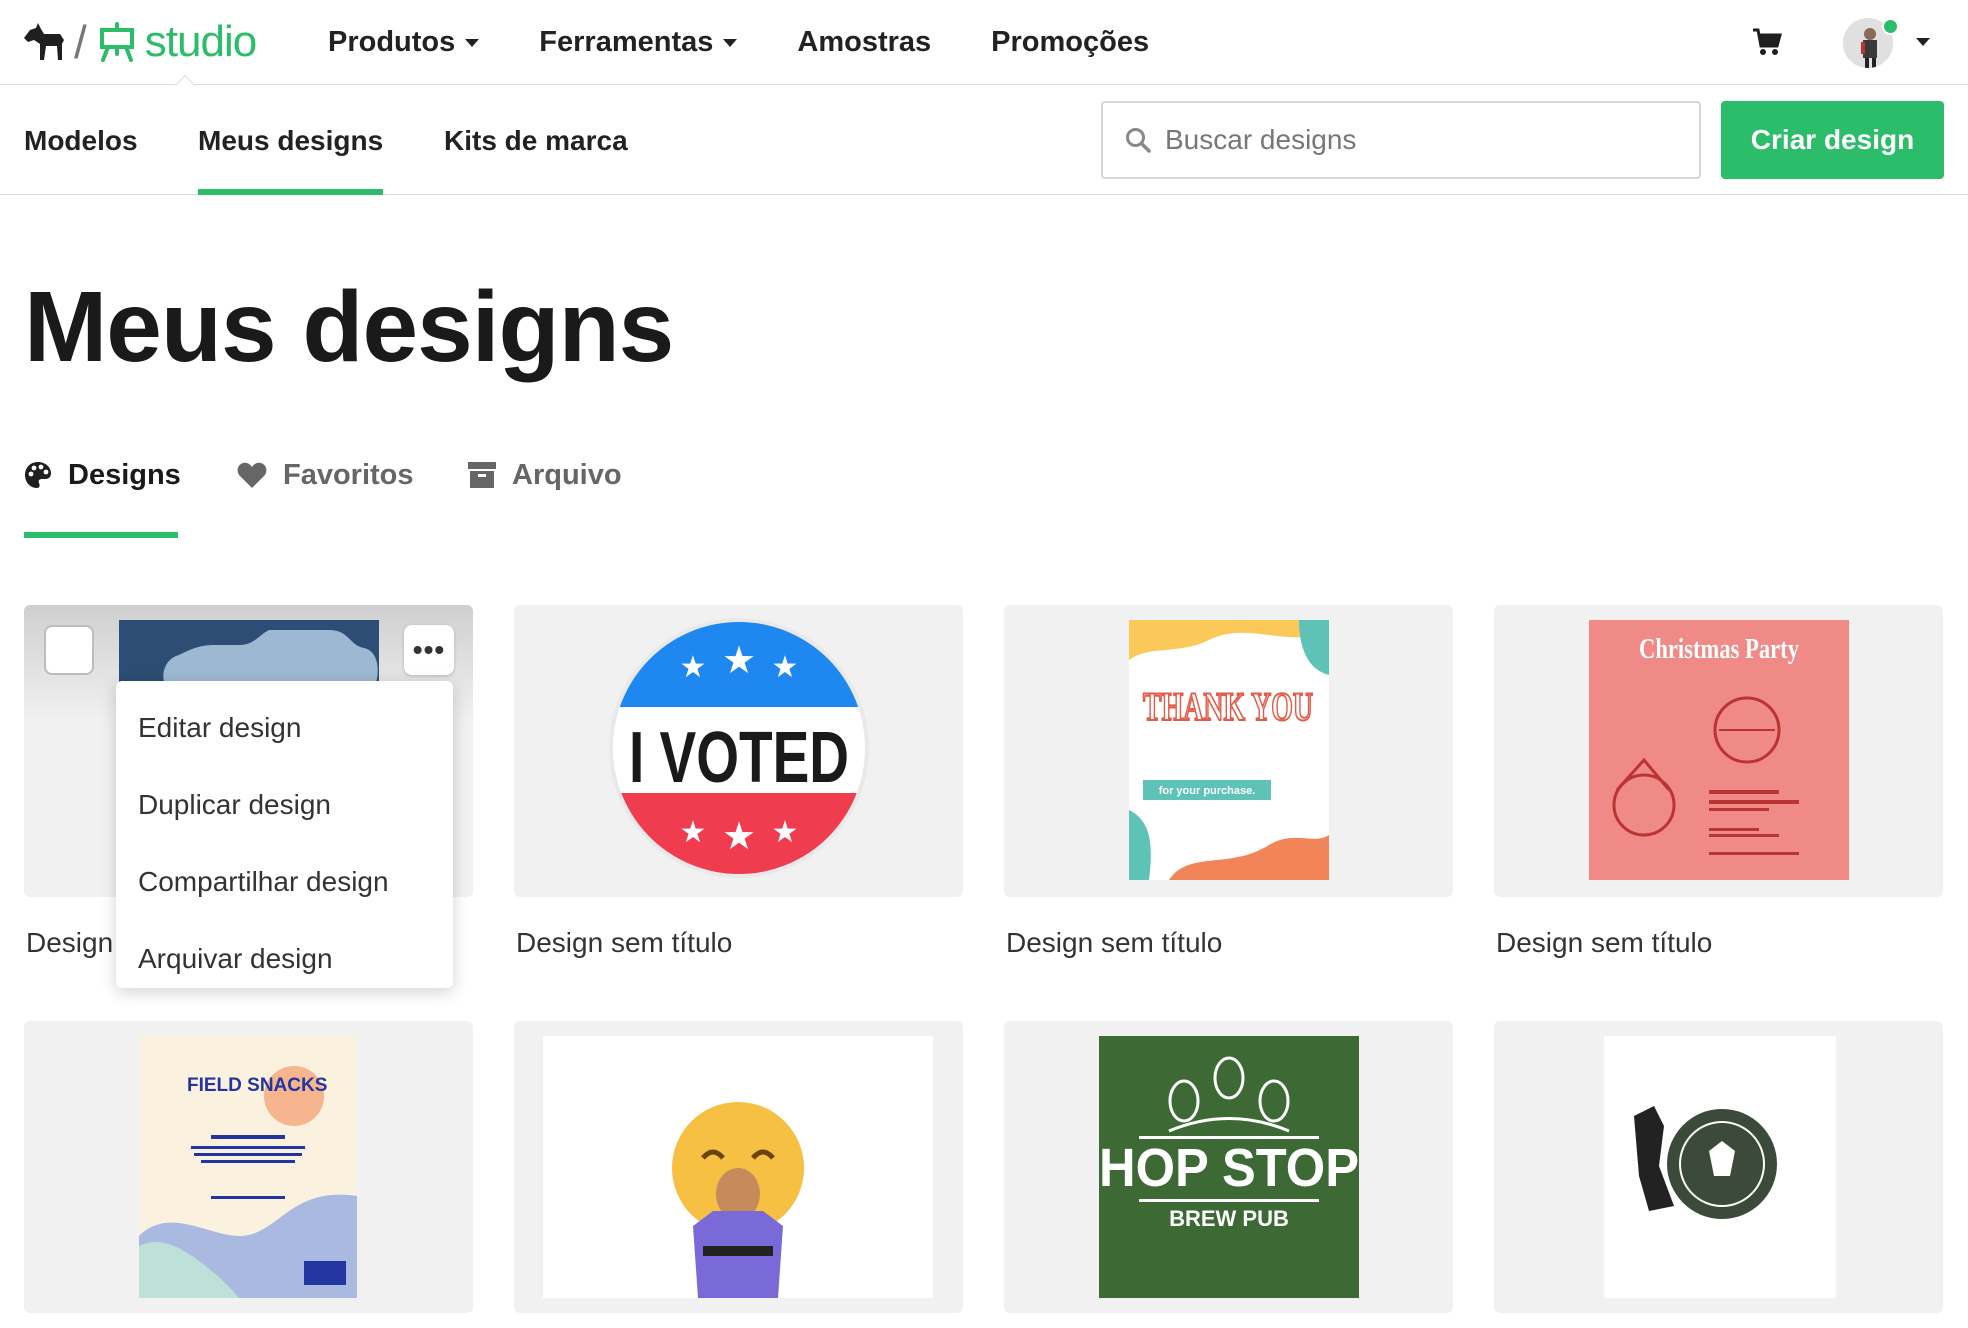 The width and height of the screenshot is (1968, 1328). Describe the element at coordinates (482, 475) in the screenshot. I see `archive-icon` at that location.